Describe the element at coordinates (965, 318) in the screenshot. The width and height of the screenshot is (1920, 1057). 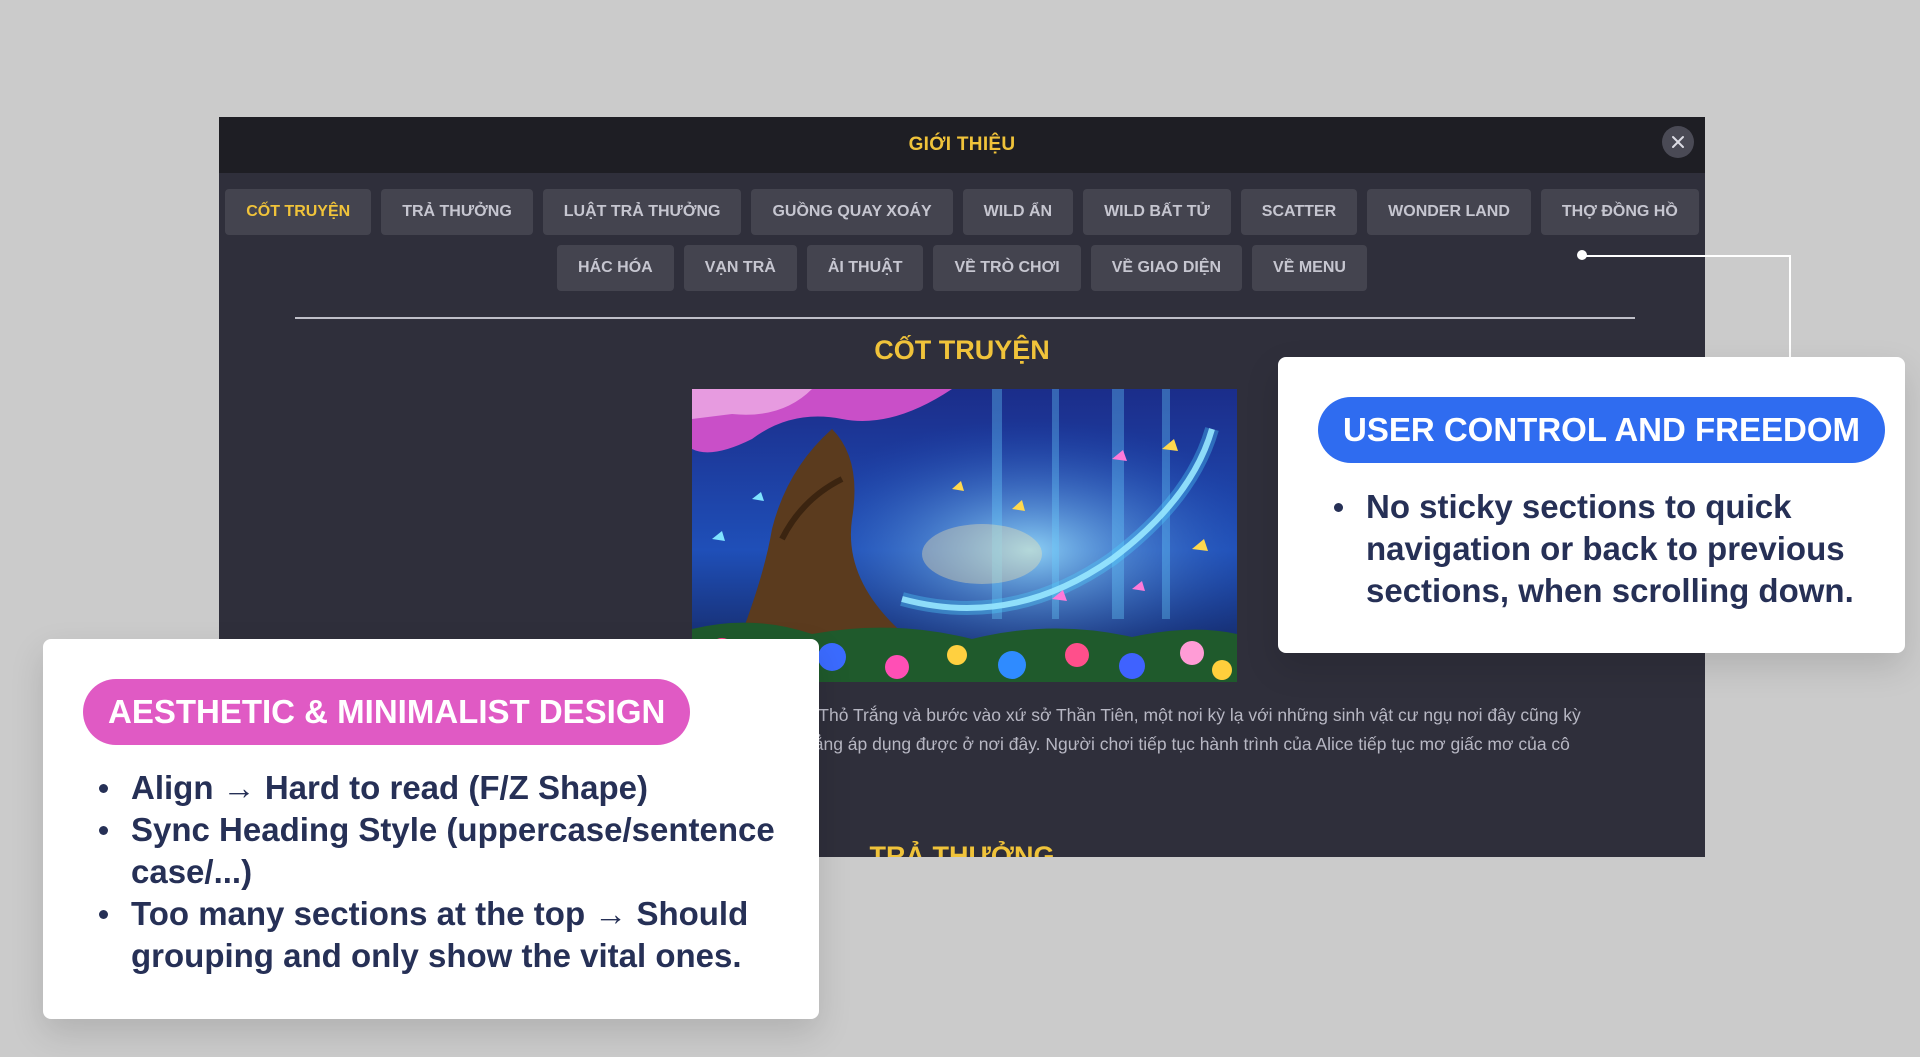
I see `section-divider` at that location.